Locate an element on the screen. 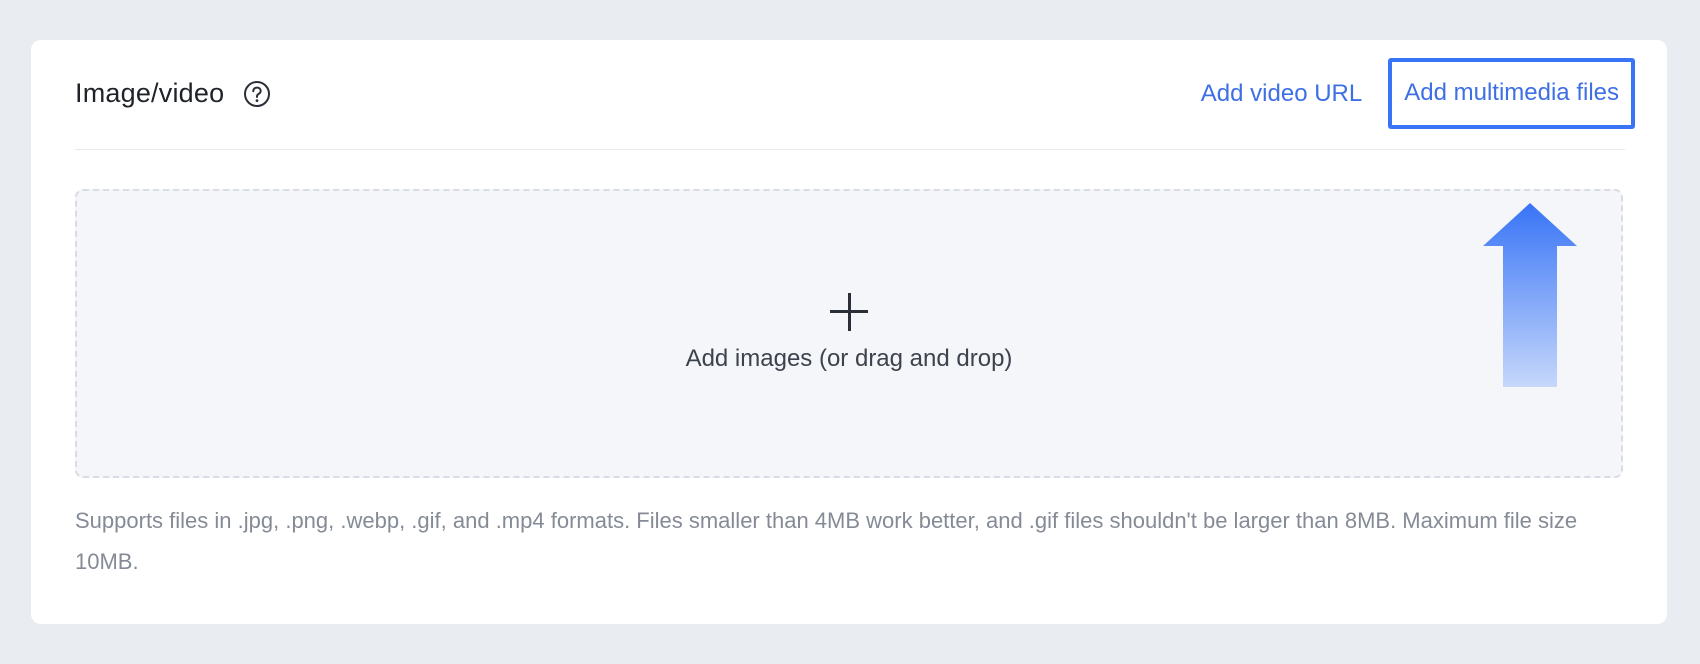 This screenshot has height=664, width=1700. title-group: Image/video is located at coordinates (173, 93).